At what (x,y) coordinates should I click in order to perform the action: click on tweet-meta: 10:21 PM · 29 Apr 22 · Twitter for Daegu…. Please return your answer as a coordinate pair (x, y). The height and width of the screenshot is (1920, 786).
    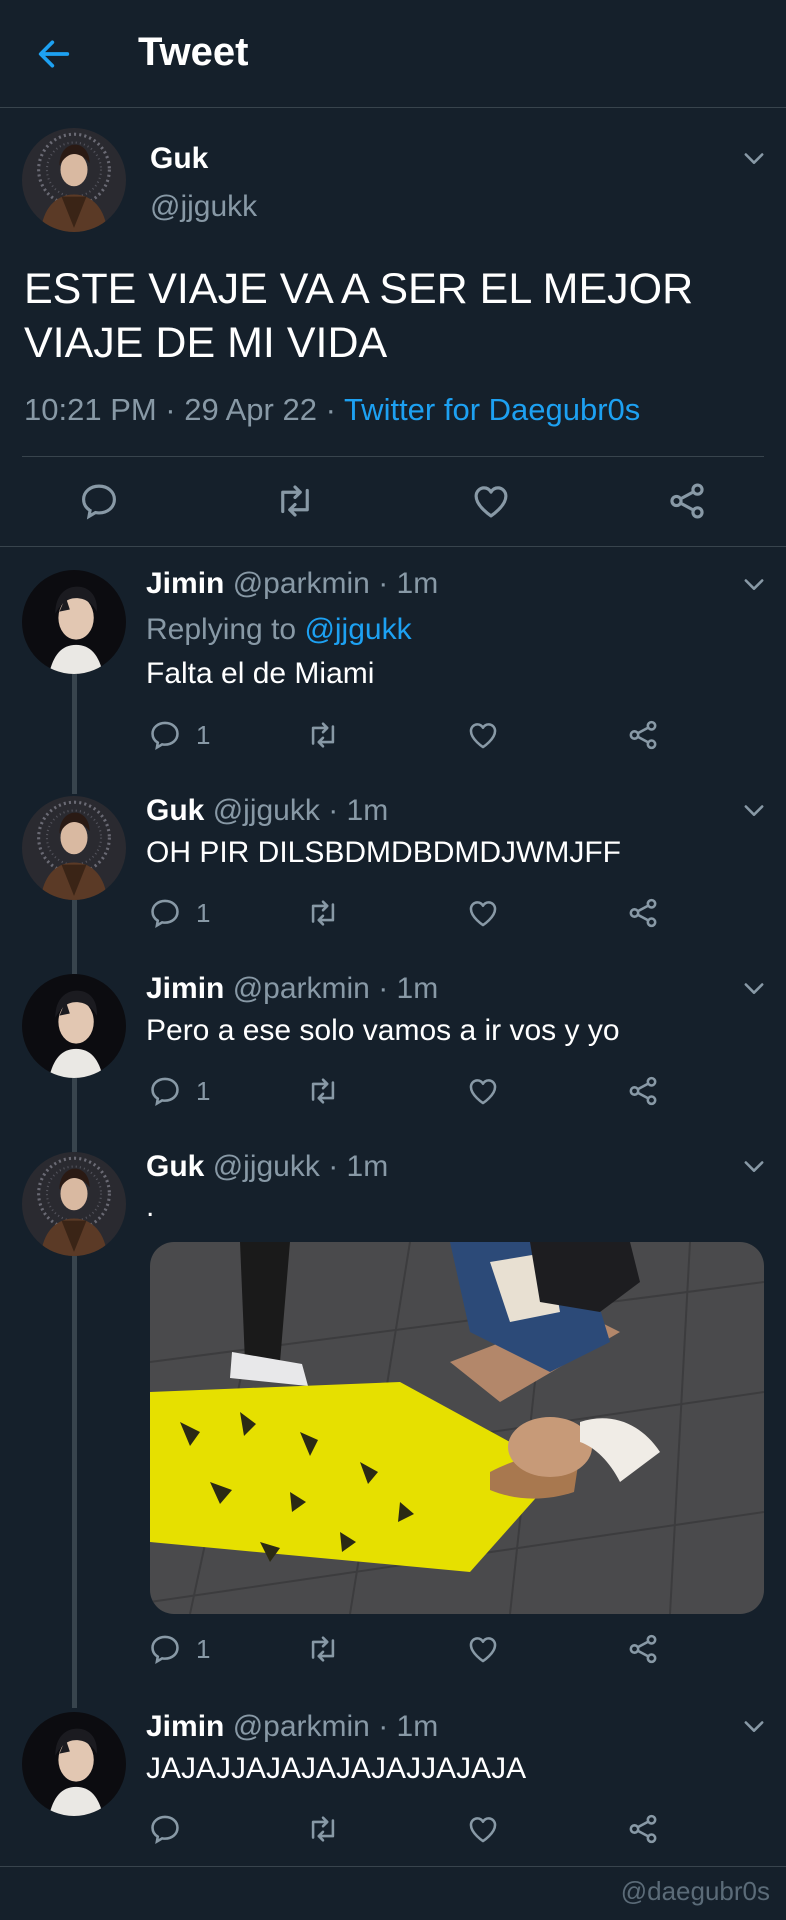
    Looking at the image, I should click on (332, 410).